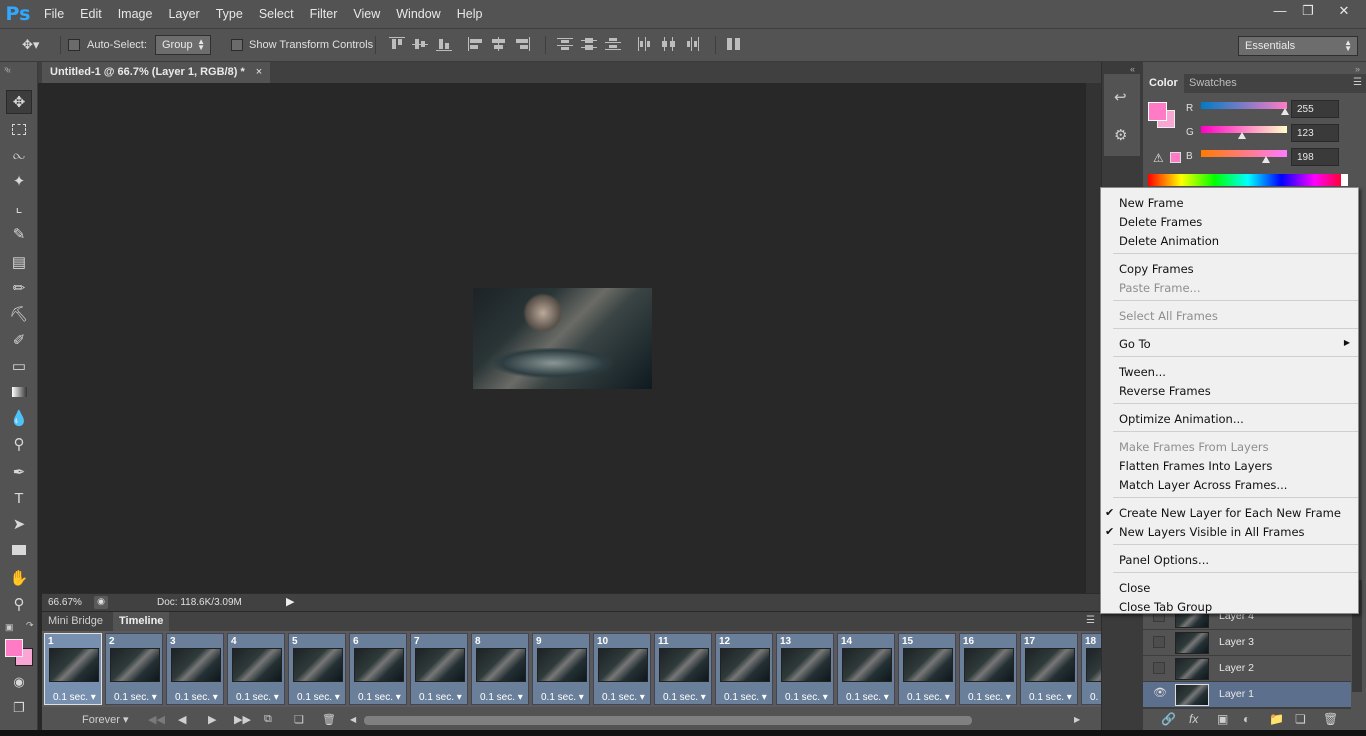 The width and height of the screenshot is (1366, 736). What do you see at coordinates (1247, 643) in the screenshot?
I see `layer-row: Layer 3` at bounding box center [1247, 643].